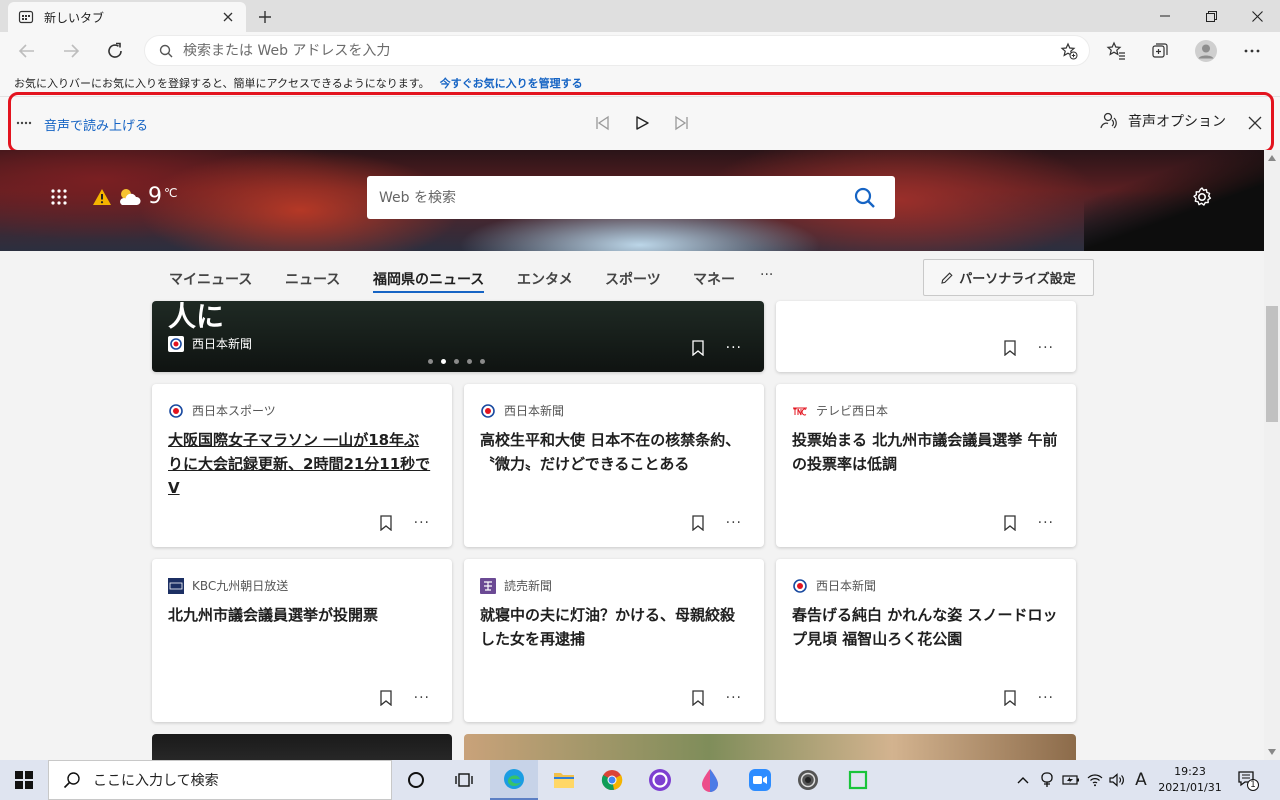 The height and width of the screenshot is (800, 1280). Describe the element at coordinates (134, 196) in the screenshot. I see `weather-widget: 9 ℃` at that location.